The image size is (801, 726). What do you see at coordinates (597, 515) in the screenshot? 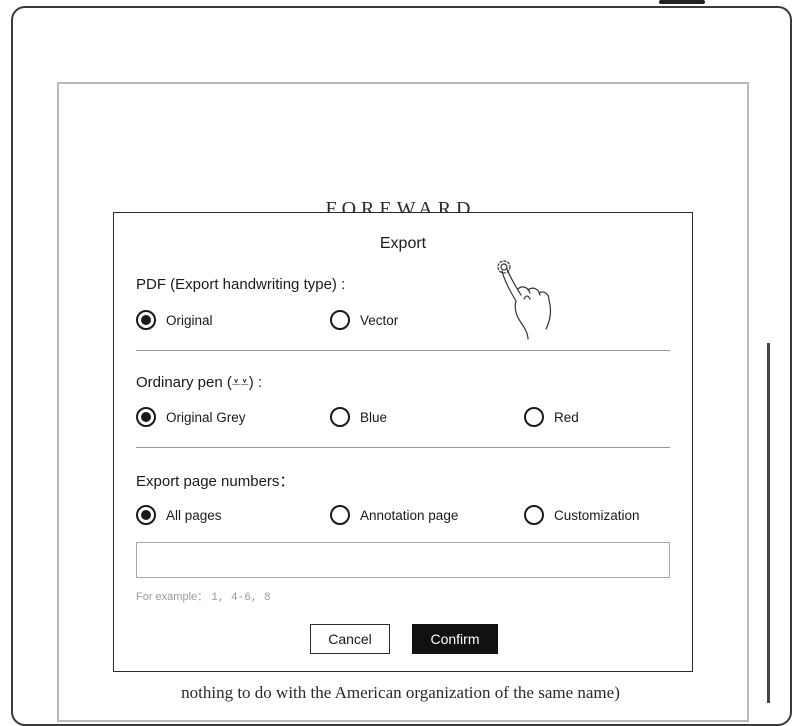
I see `radio-label: Customization` at bounding box center [597, 515].